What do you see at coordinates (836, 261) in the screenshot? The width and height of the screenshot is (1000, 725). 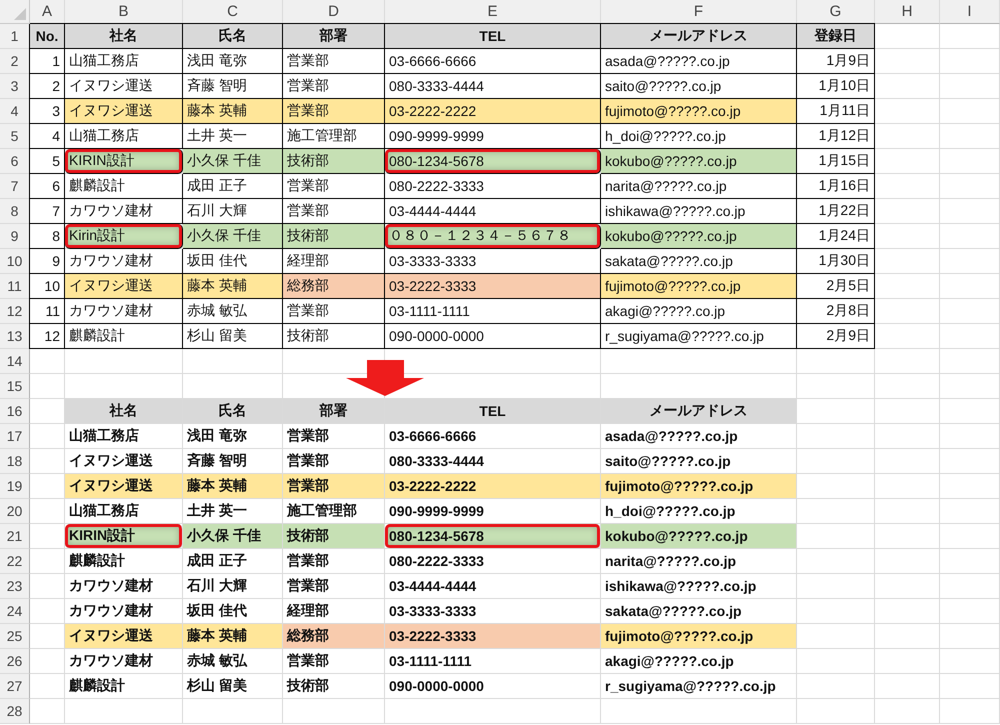 I see `table-cell: 1月30日` at bounding box center [836, 261].